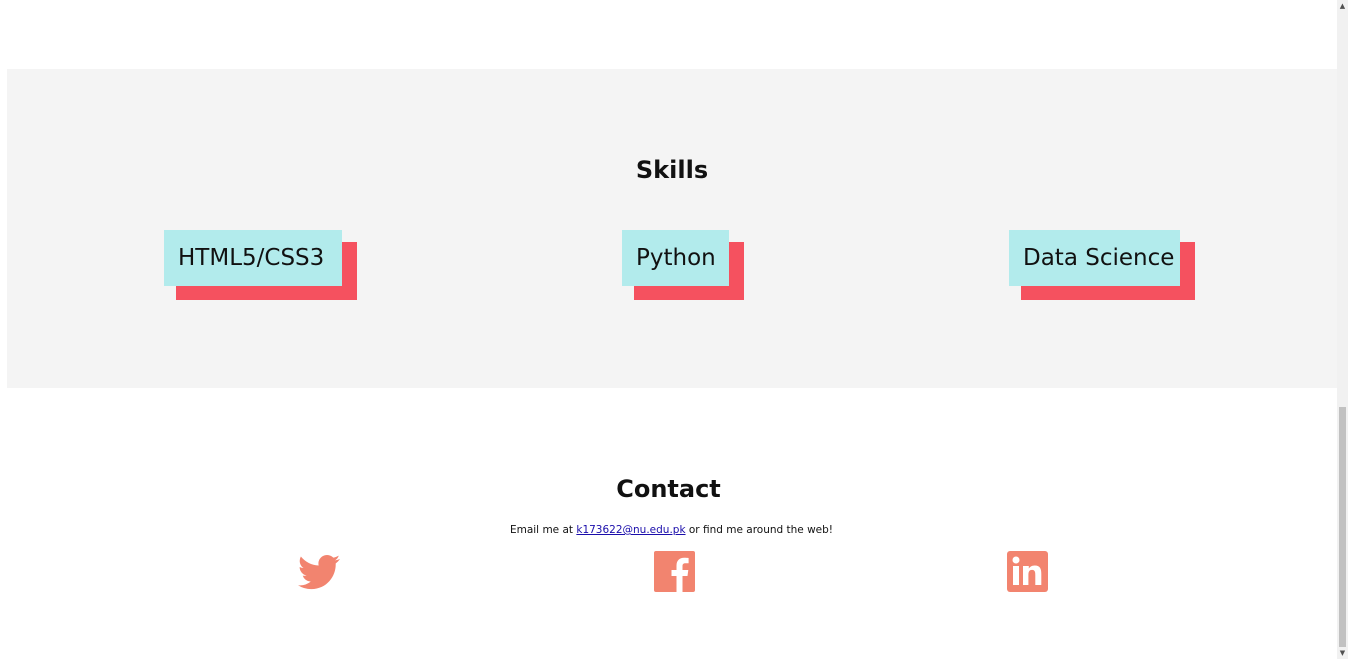 The image size is (1348, 659). I want to click on skill-html-css: HTML5/CSS3, so click(260, 265).